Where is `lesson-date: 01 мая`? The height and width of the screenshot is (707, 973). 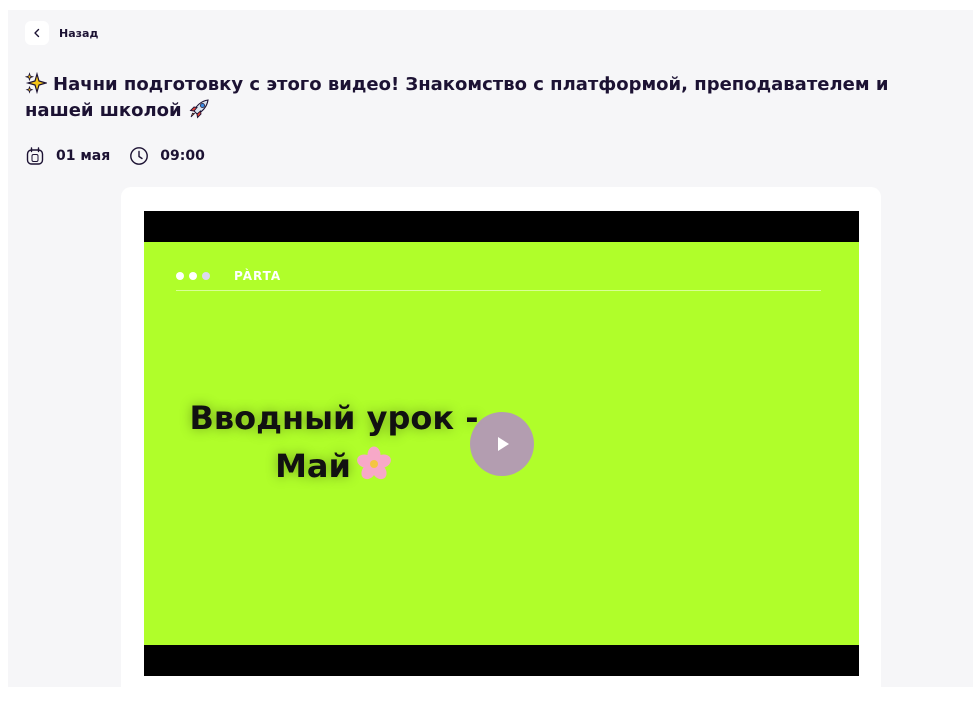
lesson-date: 01 мая is located at coordinates (67, 156).